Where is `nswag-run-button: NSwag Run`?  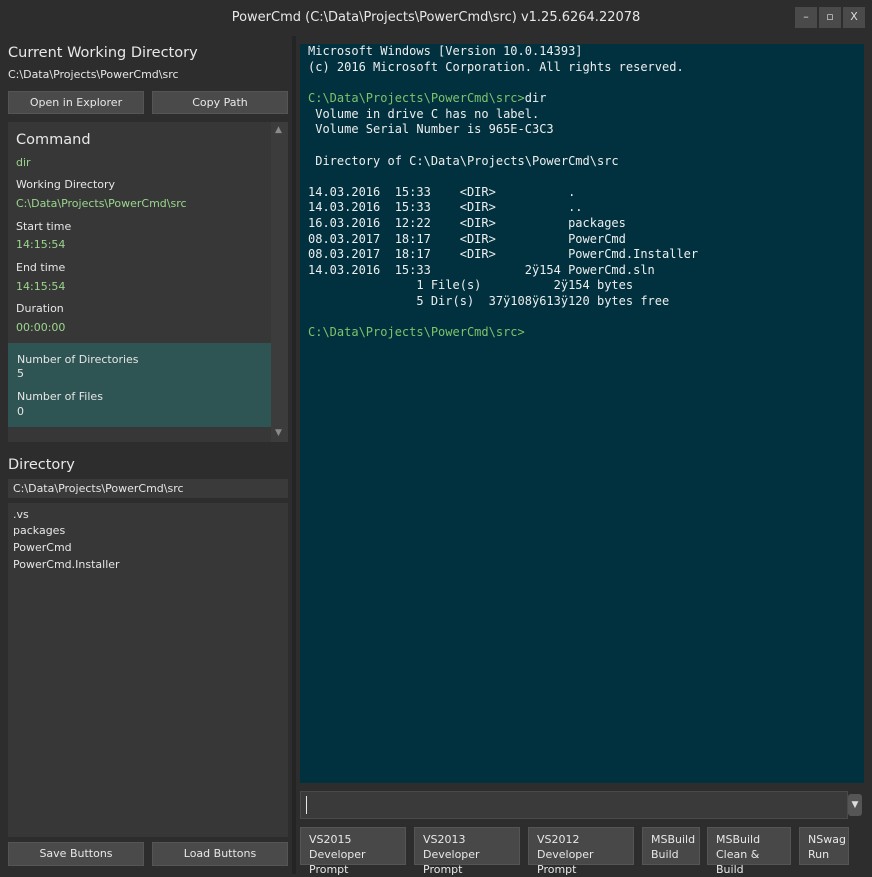
nswag-run-button: NSwag Run is located at coordinates (824, 846).